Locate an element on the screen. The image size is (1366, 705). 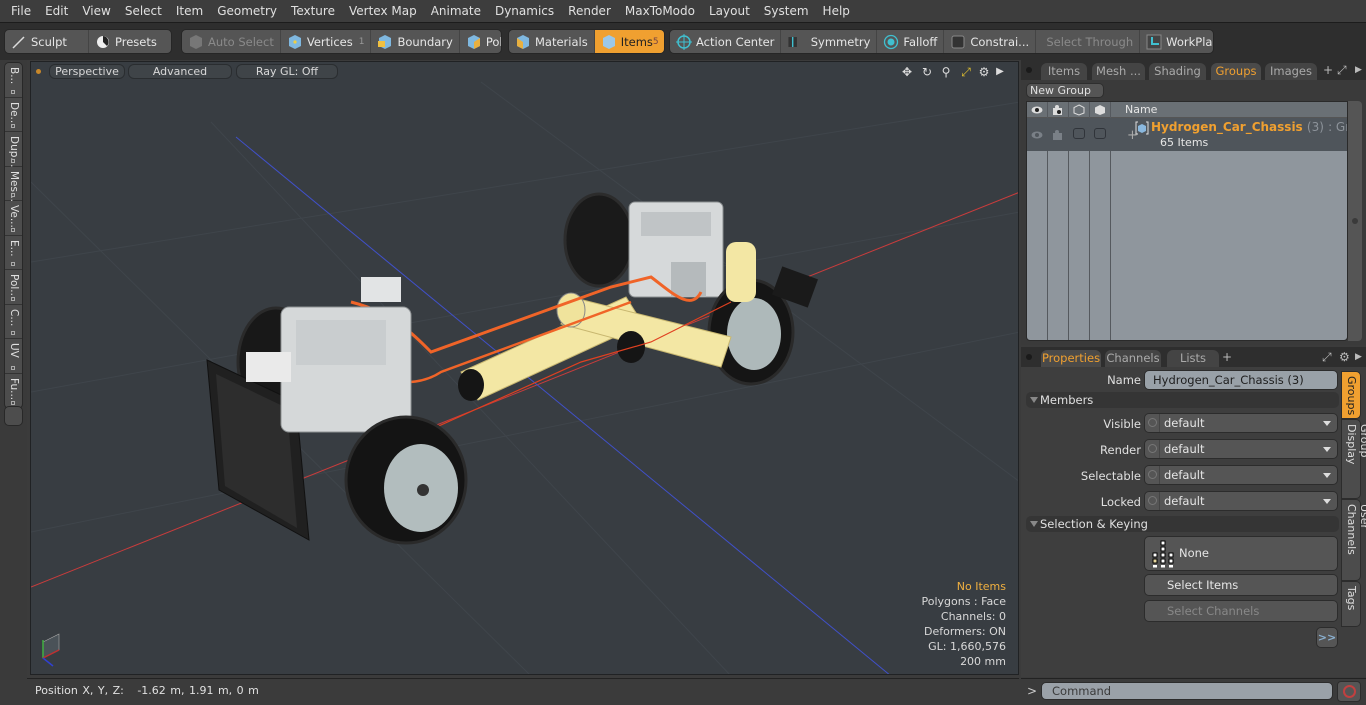
locked-cube-icon is located at coordinates (1100, 110).